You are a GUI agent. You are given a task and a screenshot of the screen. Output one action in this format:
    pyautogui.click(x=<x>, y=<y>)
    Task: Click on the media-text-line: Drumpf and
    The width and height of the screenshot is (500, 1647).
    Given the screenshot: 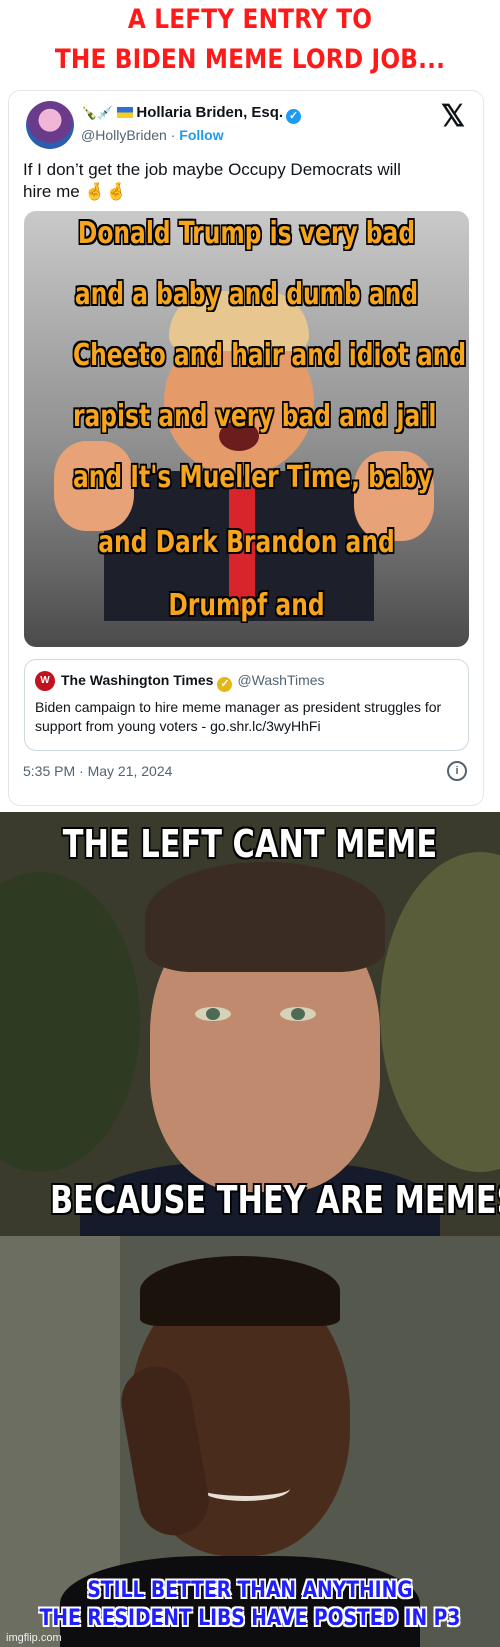 What is the action you would take?
    pyautogui.click(x=246, y=605)
    